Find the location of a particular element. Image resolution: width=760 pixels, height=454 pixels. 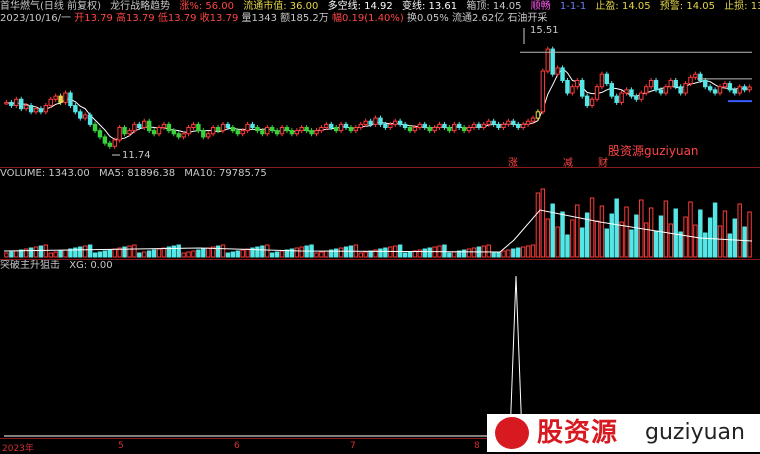

x-label-8: 8 is located at coordinates (477, 446).